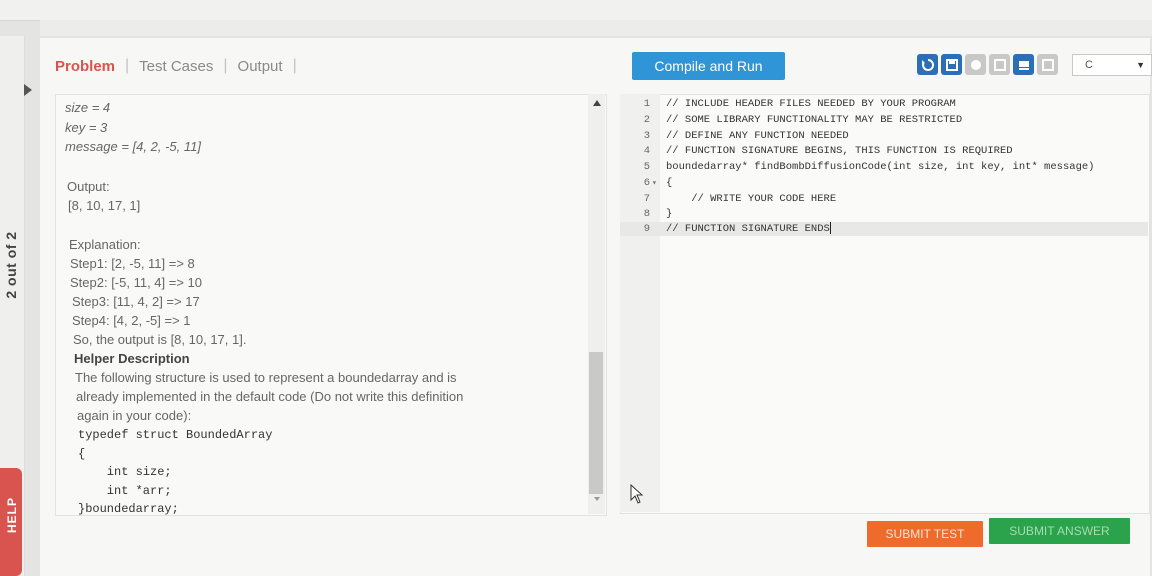 This screenshot has width=1152, height=576. Describe the element at coordinates (646, 229) in the screenshot. I see `line-number: 9` at that location.